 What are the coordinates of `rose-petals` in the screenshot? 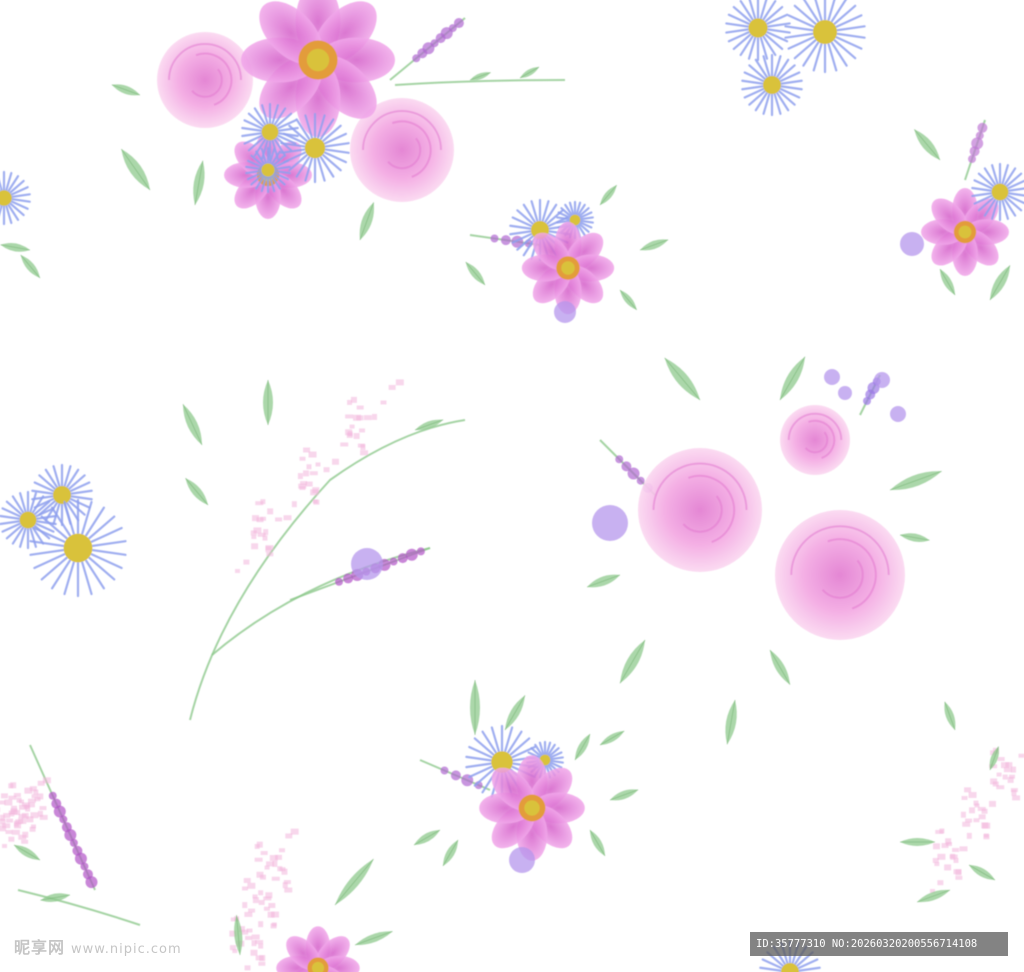 It's located at (815, 440).